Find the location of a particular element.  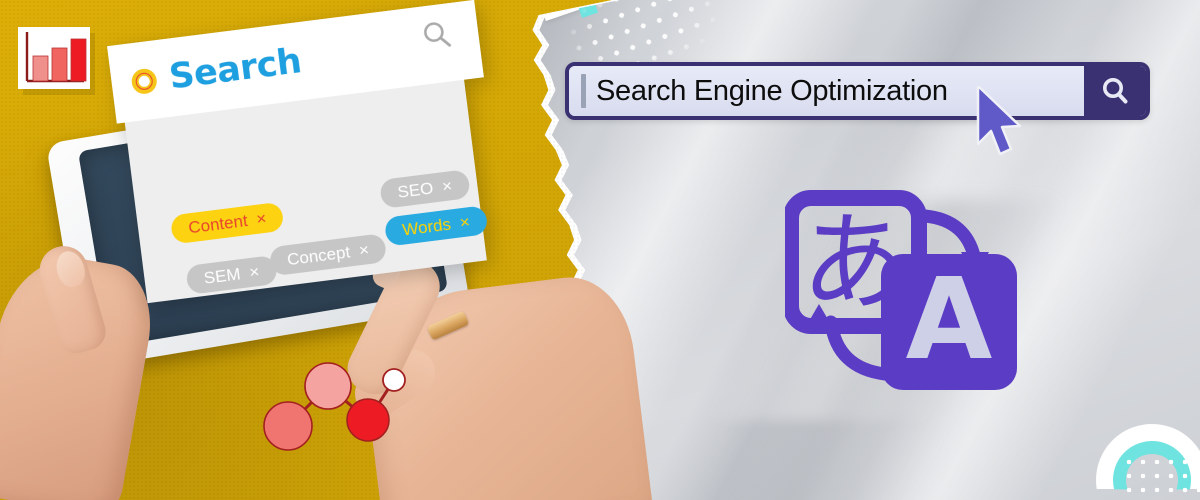

chip-concept: Concept × is located at coordinates (328, 254).